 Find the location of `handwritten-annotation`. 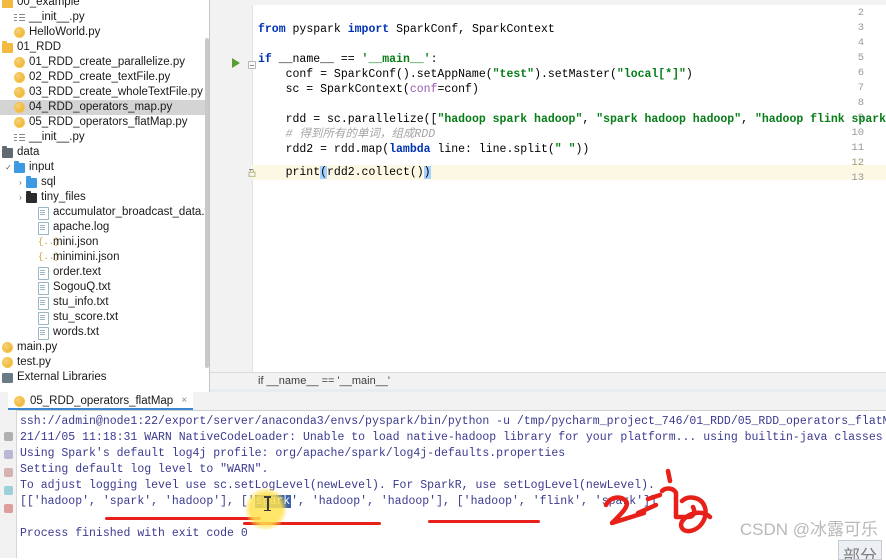

handwritten-annotation is located at coordinates (658, 501).